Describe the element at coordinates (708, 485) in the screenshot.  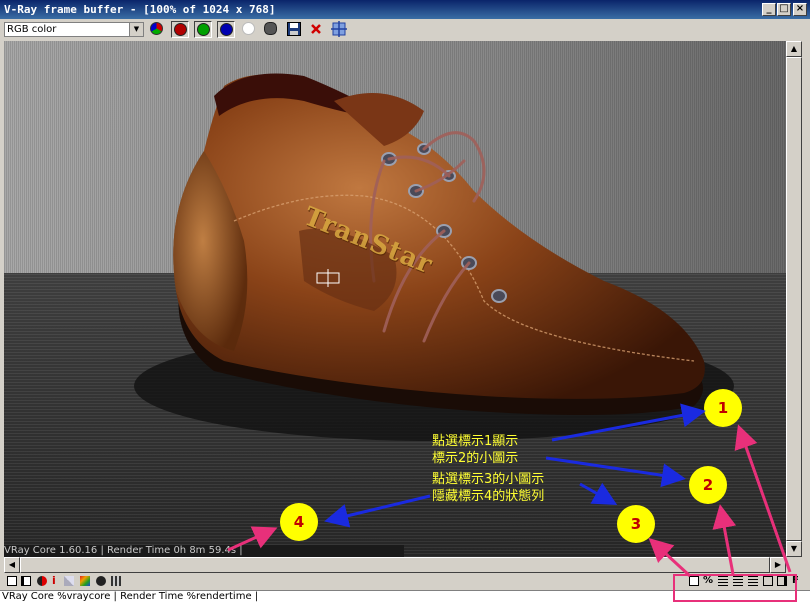
I see `marker-2: 2` at that location.